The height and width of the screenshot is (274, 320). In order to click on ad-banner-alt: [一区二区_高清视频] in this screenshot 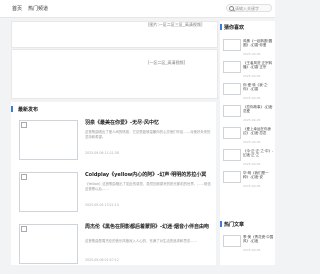, I will do `click(167, 62)`.